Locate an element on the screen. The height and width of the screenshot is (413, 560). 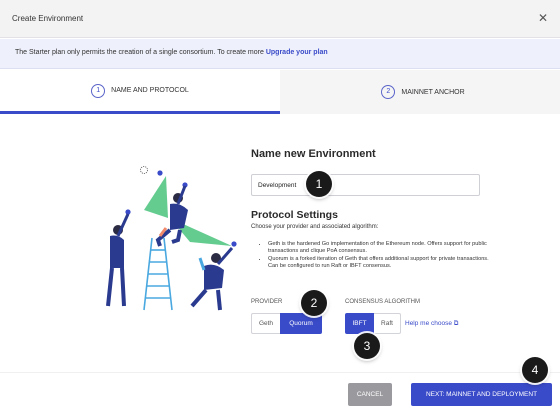
name-environment-heading: Name new Environment is located at coordinates (313, 154).